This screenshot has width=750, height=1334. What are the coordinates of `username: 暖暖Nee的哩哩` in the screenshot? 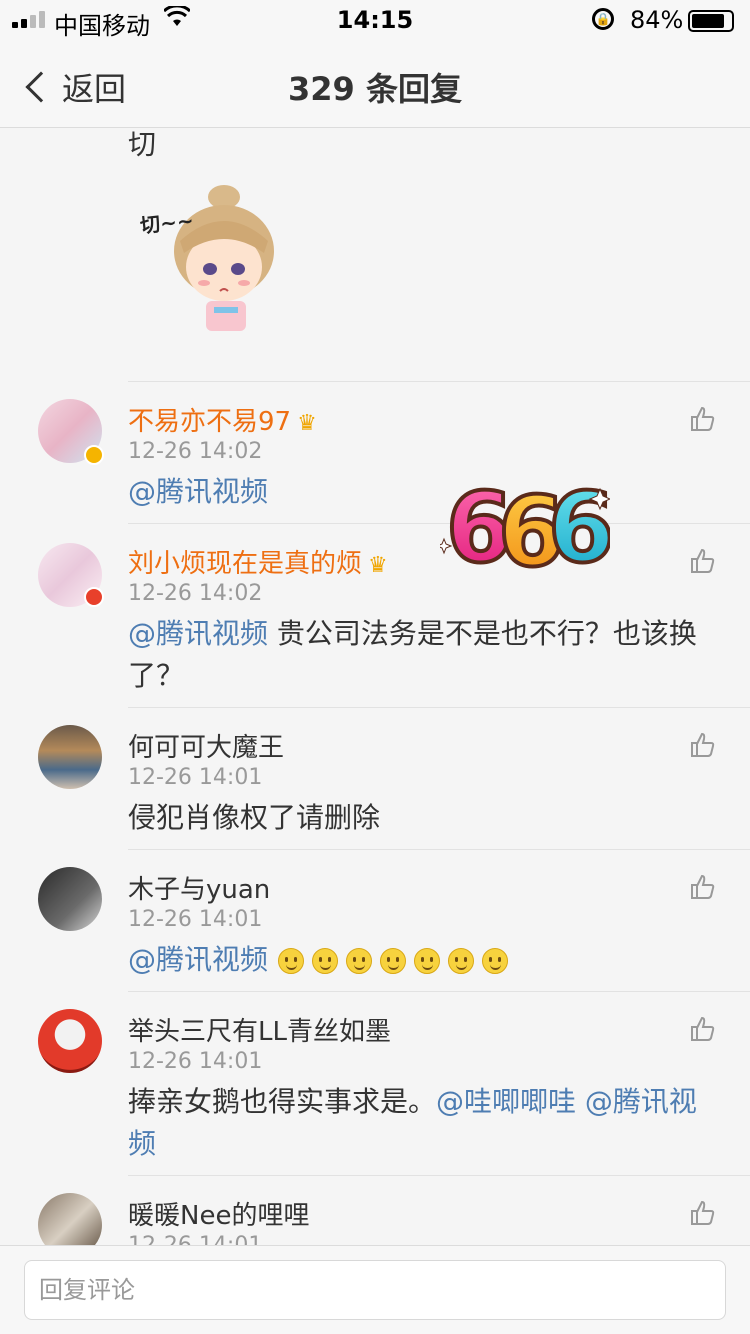 It's located at (218, 1213).